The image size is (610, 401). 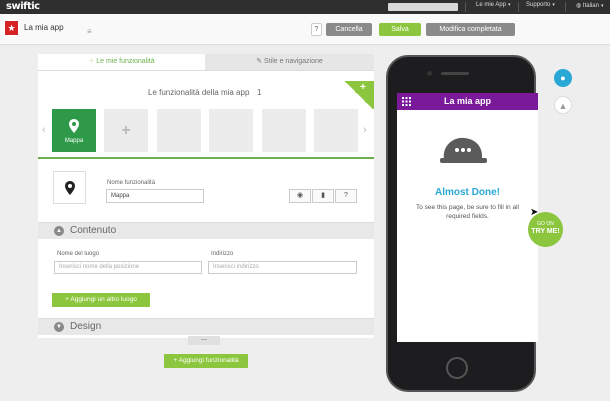 What do you see at coordinates (305, 7) in the screenshot?
I see `top-bar: swiftic Le mie App ▾ Supporto ▾ ◍ Italian ▾` at bounding box center [305, 7].